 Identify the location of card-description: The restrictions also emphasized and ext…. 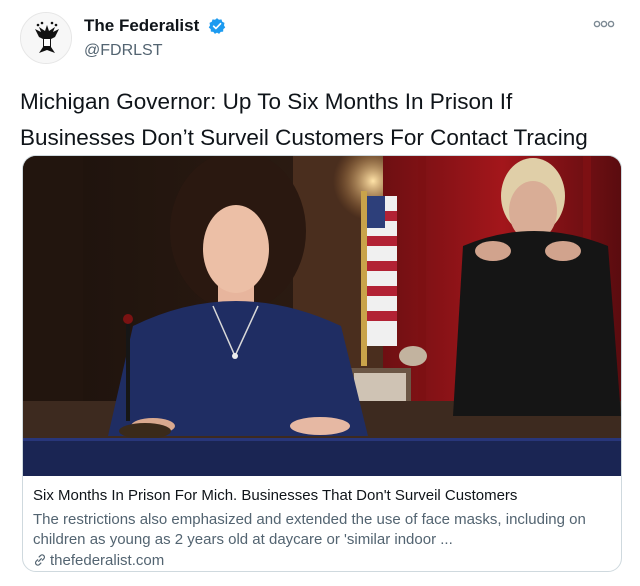
(309, 529).